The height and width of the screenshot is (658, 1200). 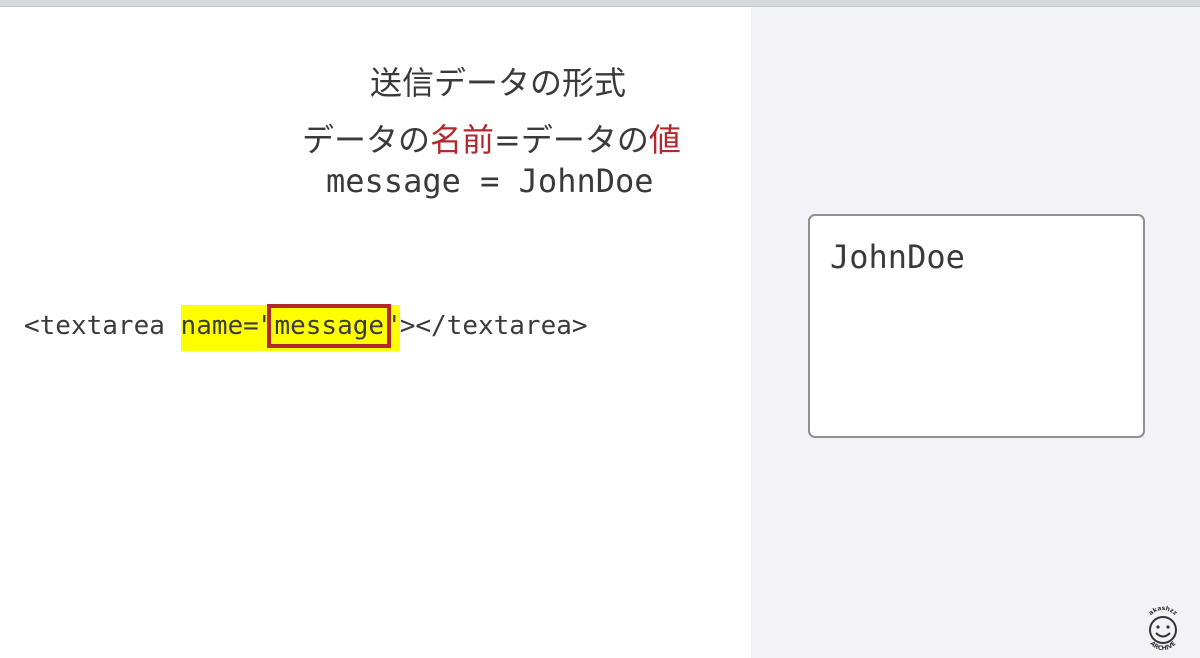 What do you see at coordinates (498, 83) in the screenshot?
I see `slide-title: 送信データの形式` at bounding box center [498, 83].